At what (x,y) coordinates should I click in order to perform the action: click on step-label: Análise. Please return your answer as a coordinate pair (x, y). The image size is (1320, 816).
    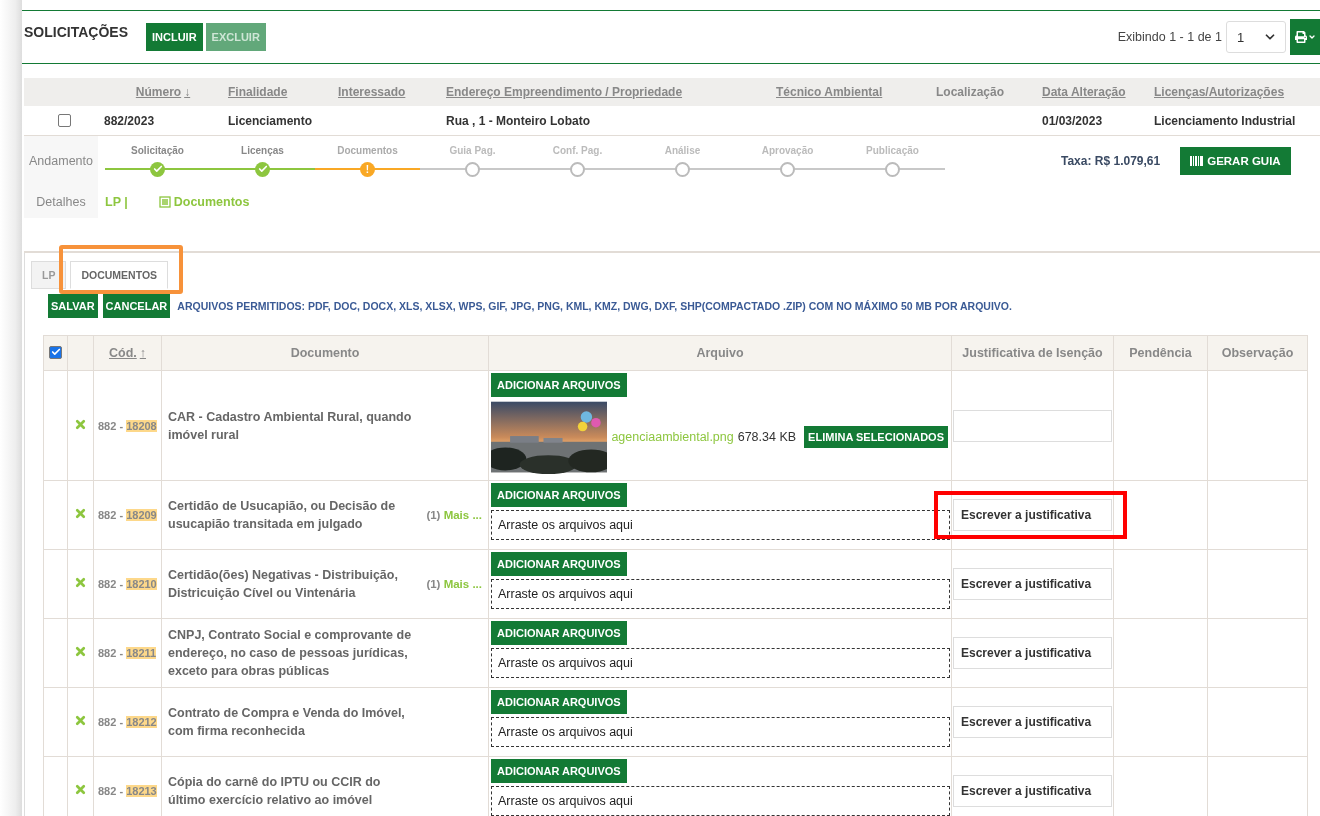
    Looking at the image, I should click on (682, 151).